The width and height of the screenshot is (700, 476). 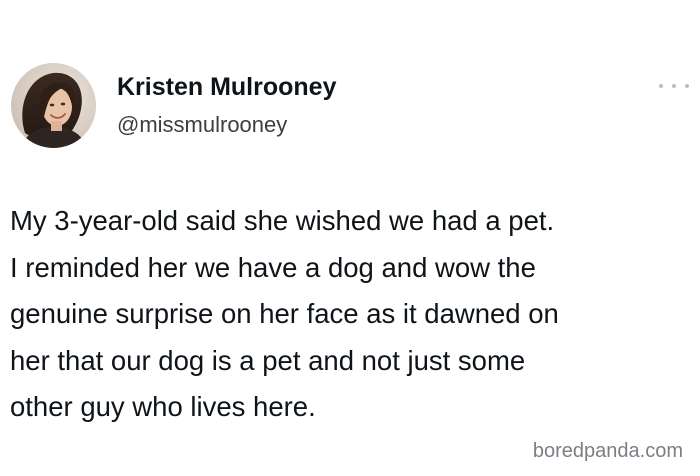 What do you see at coordinates (607, 451) in the screenshot?
I see `watermark: boredpanda.com` at bounding box center [607, 451].